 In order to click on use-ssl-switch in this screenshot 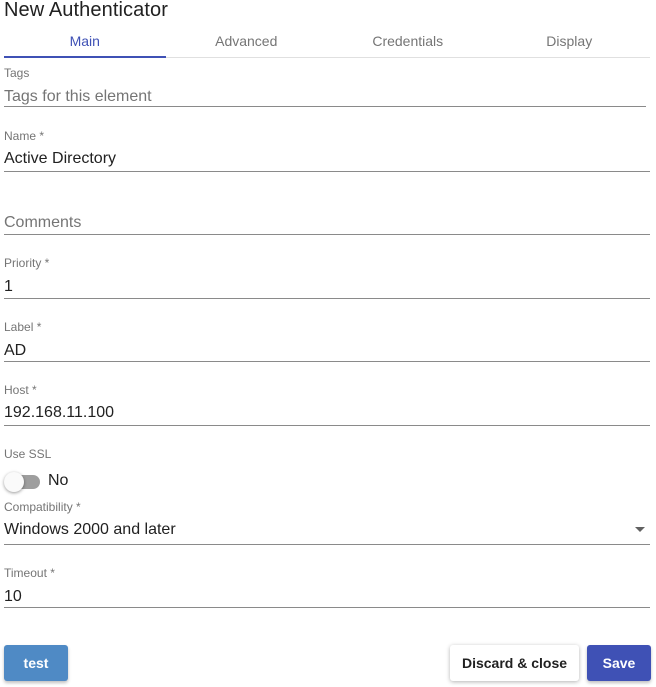, I will do `click(22, 481)`.